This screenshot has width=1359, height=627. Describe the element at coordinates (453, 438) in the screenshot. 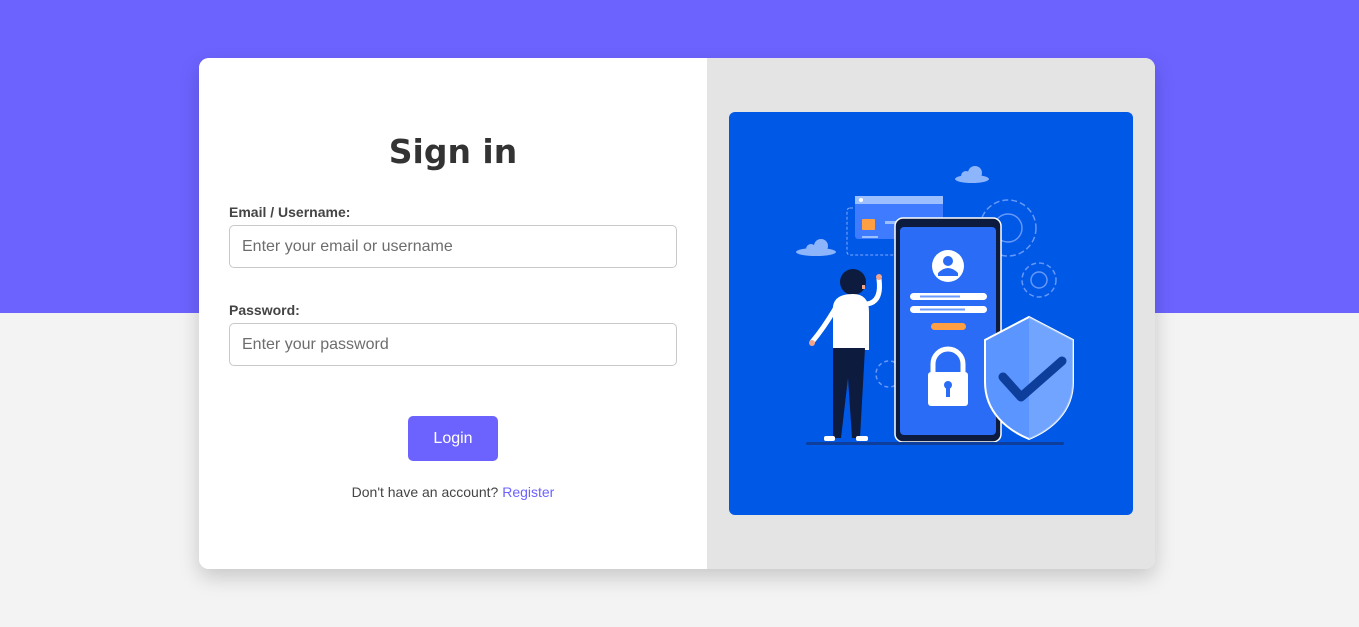

I see `login-button: Login` at that location.